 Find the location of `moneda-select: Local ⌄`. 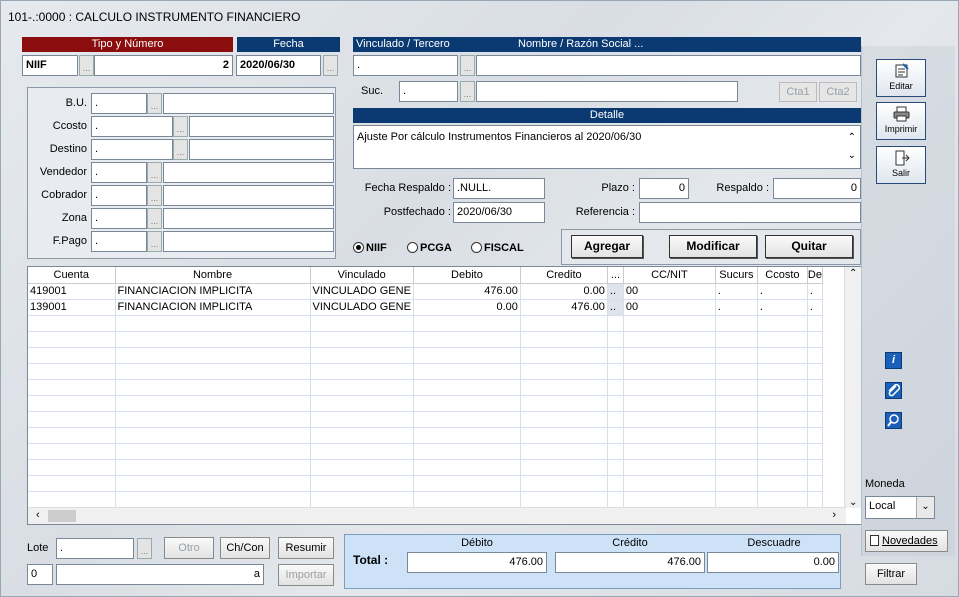

moneda-select: Local ⌄ is located at coordinates (900, 507).